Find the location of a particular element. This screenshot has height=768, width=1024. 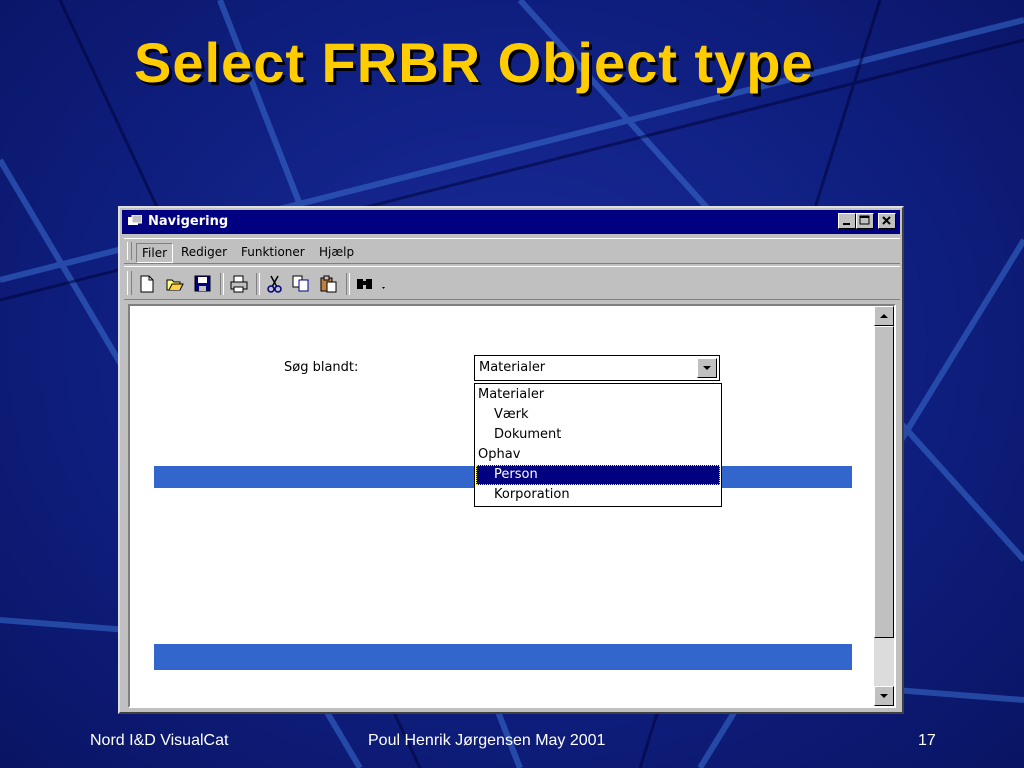

print-button is located at coordinates (239, 284).